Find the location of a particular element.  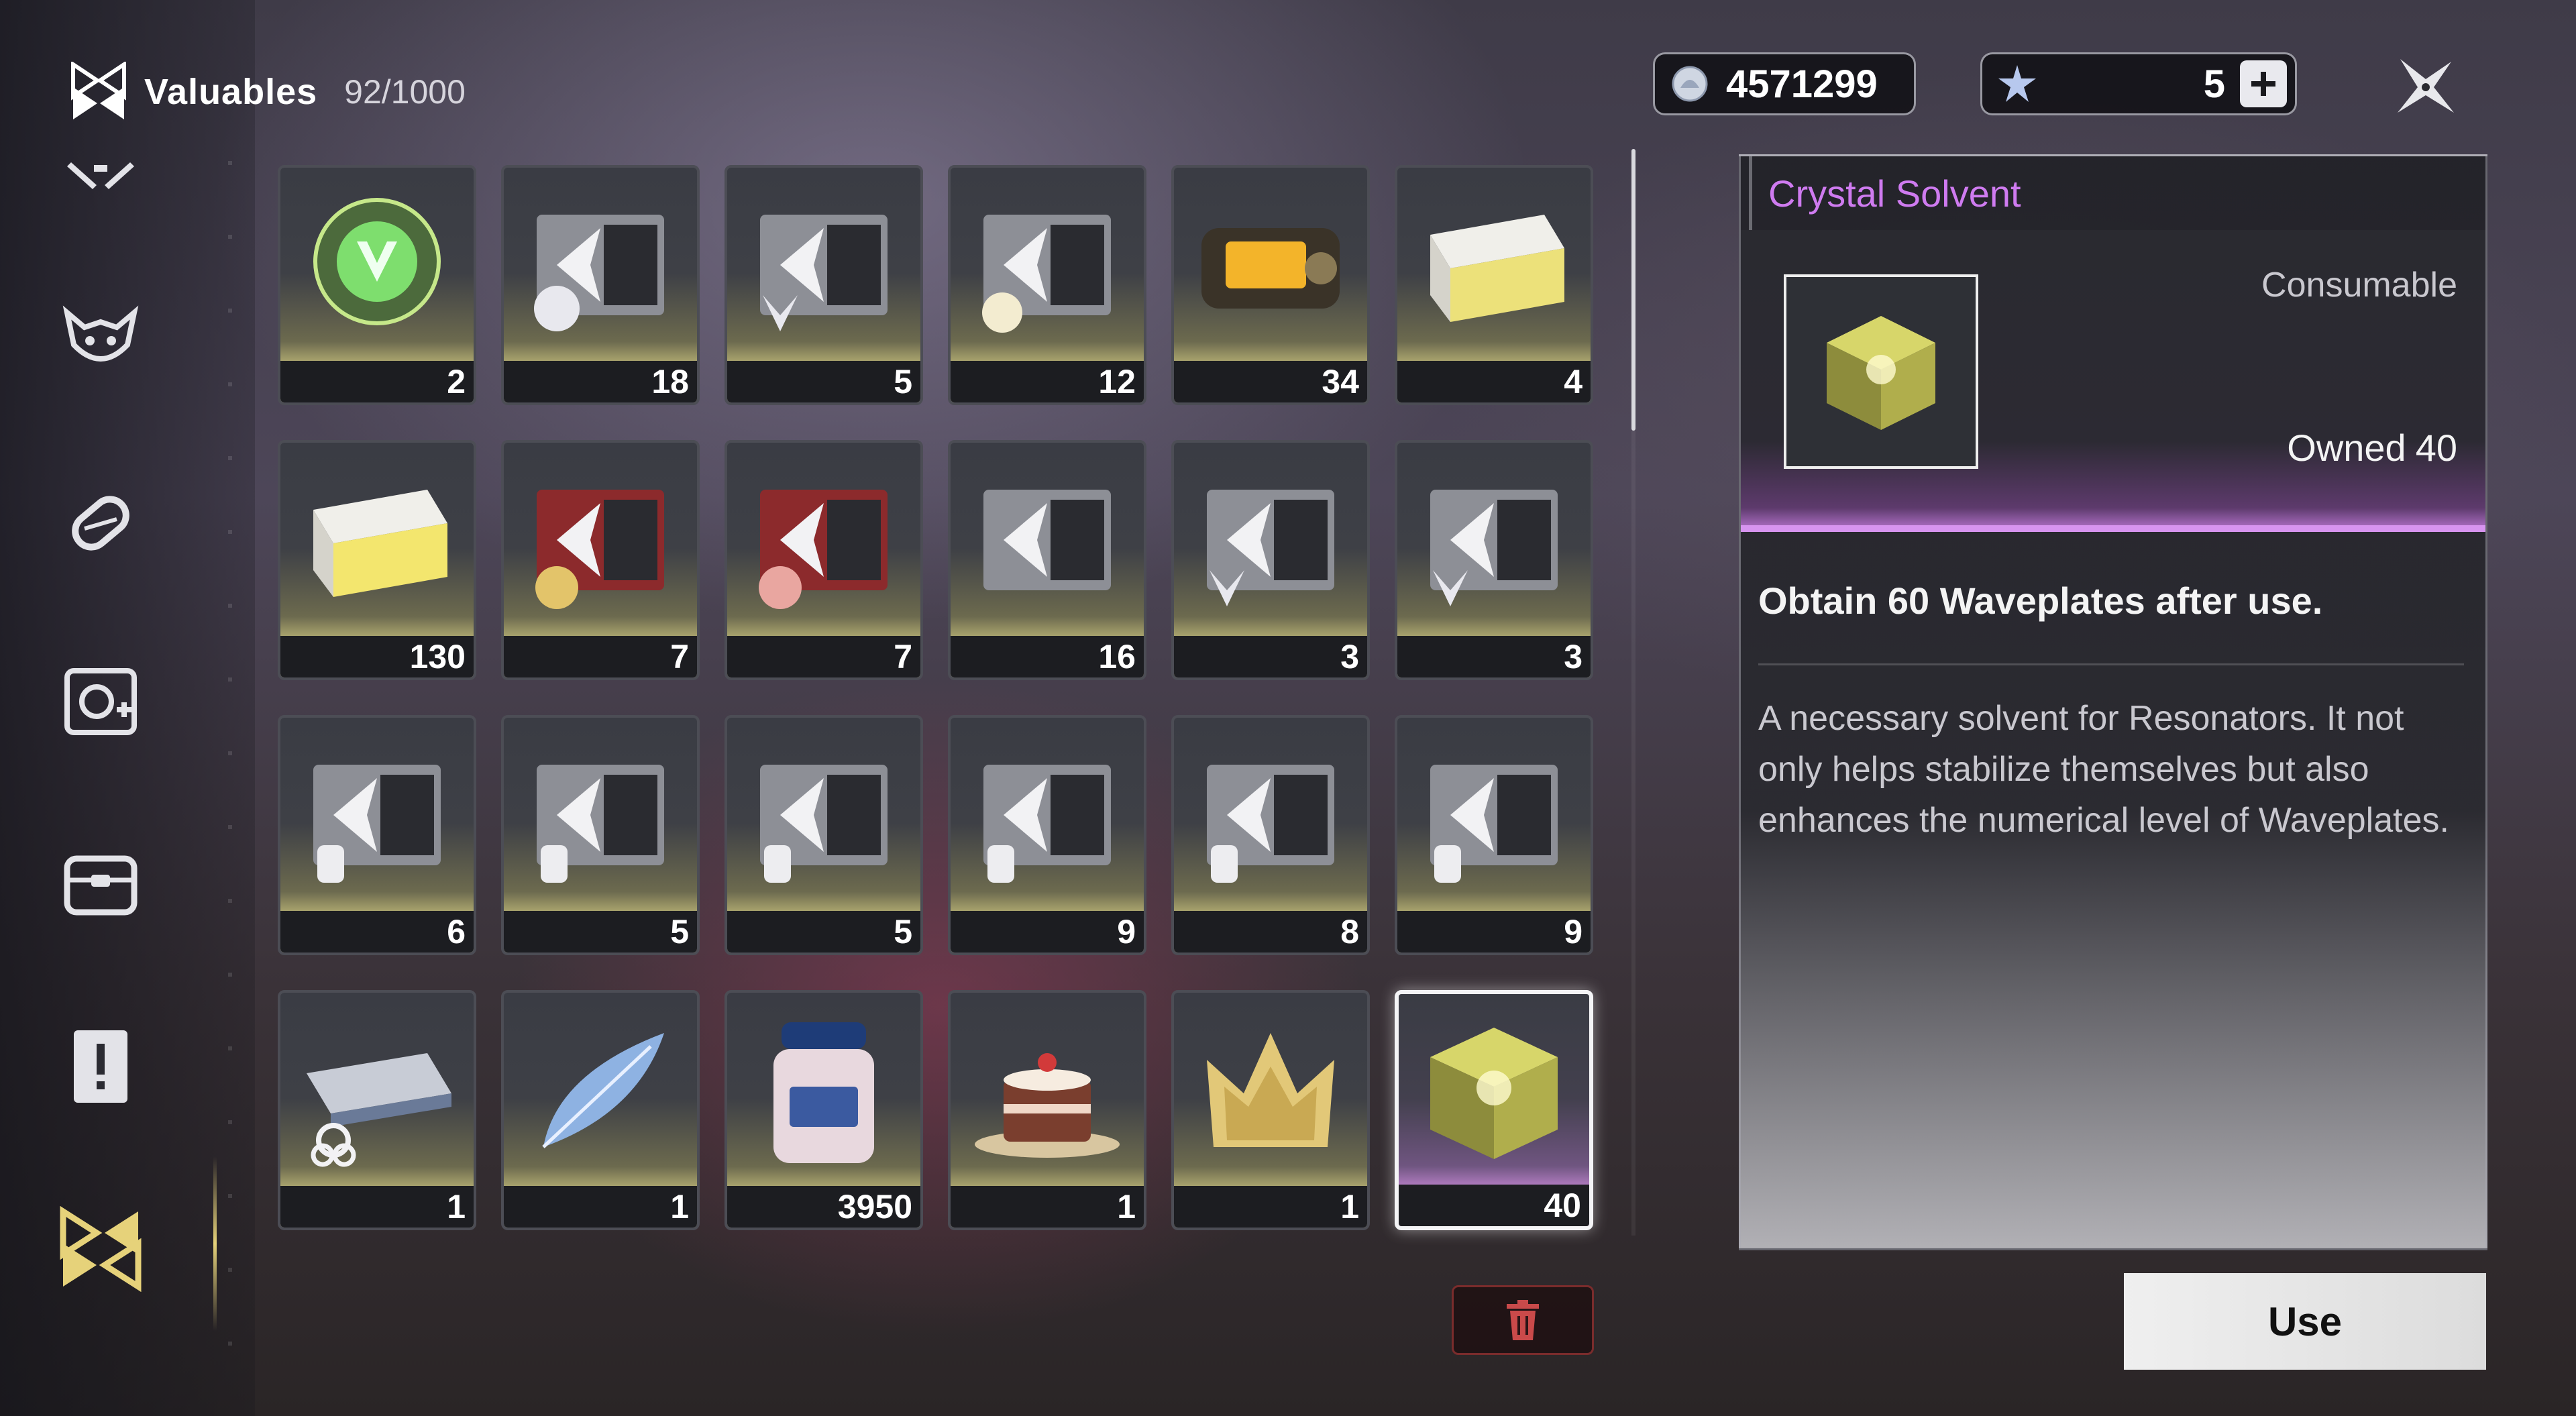

cake-icon is located at coordinates (1047, 1106).